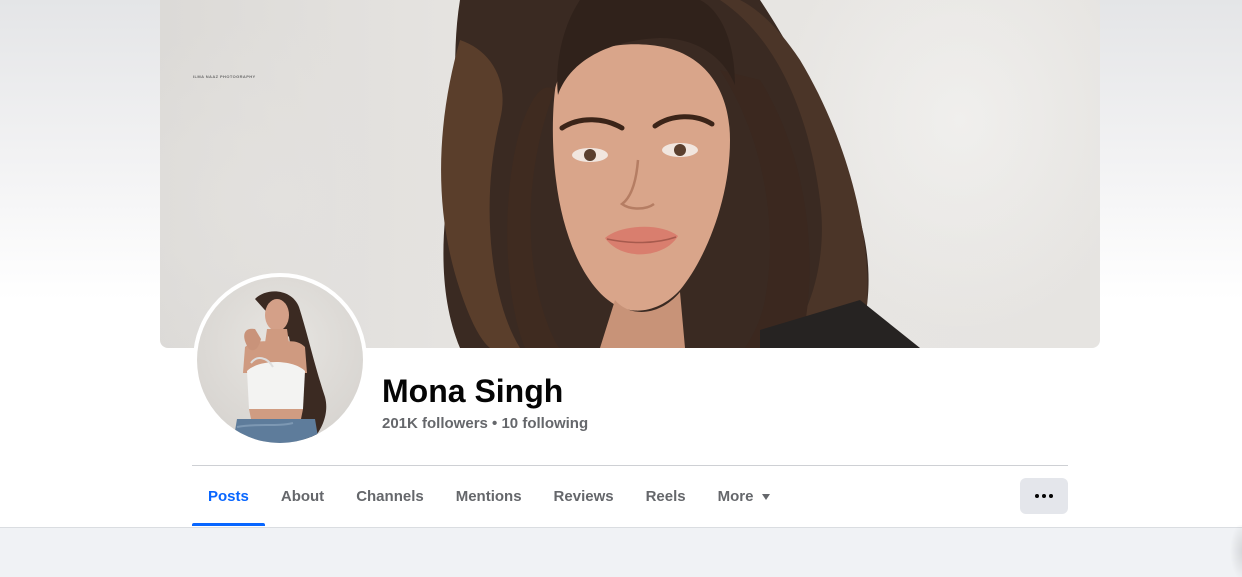 The width and height of the screenshot is (1242, 577). Describe the element at coordinates (435, 423) in the screenshot. I see `followers-link: 201K followers` at that location.